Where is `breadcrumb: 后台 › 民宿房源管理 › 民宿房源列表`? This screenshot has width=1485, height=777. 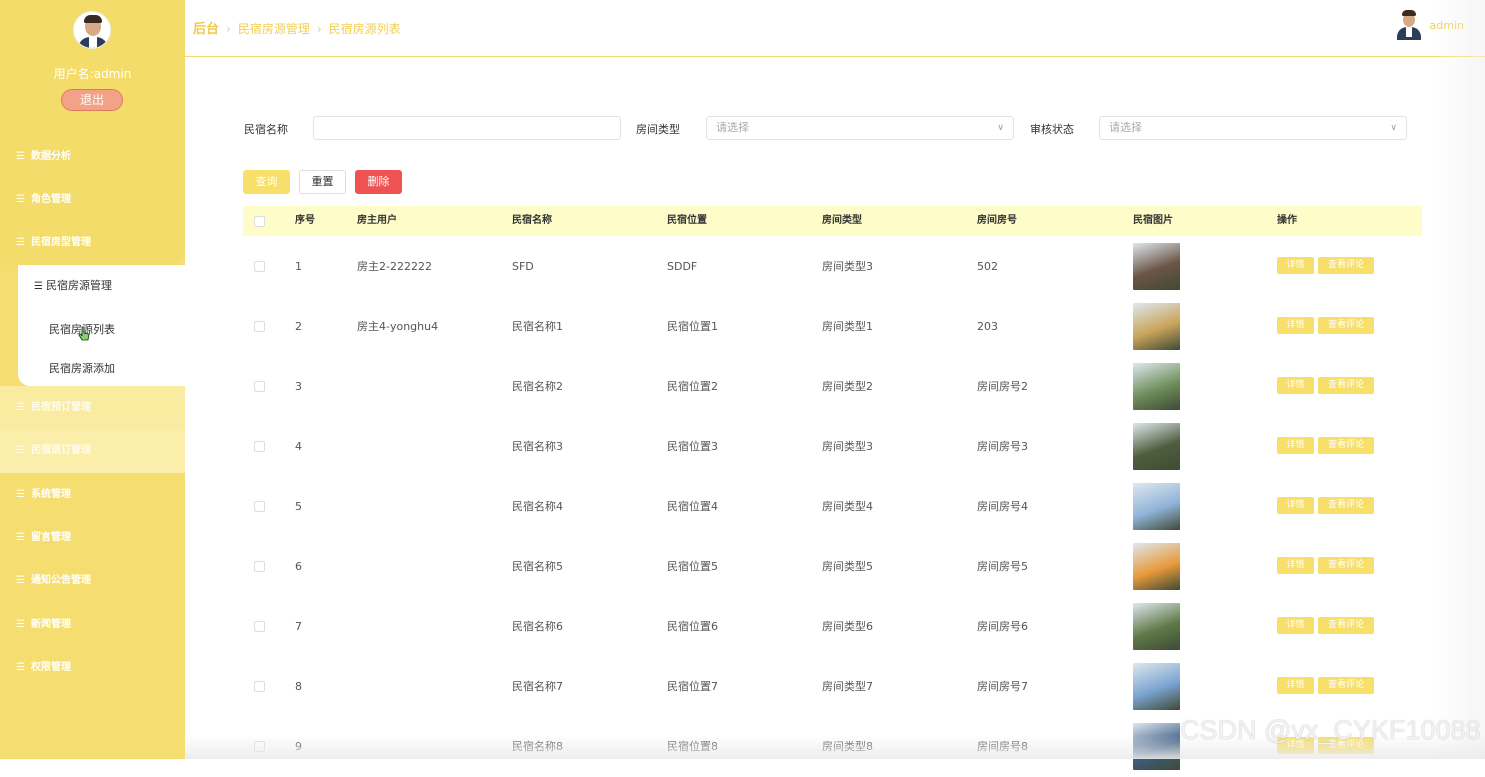
breadcrumb: 后台 › 民宿房源管理 › 民宿房源列表 is located at coordinates (297, 27).